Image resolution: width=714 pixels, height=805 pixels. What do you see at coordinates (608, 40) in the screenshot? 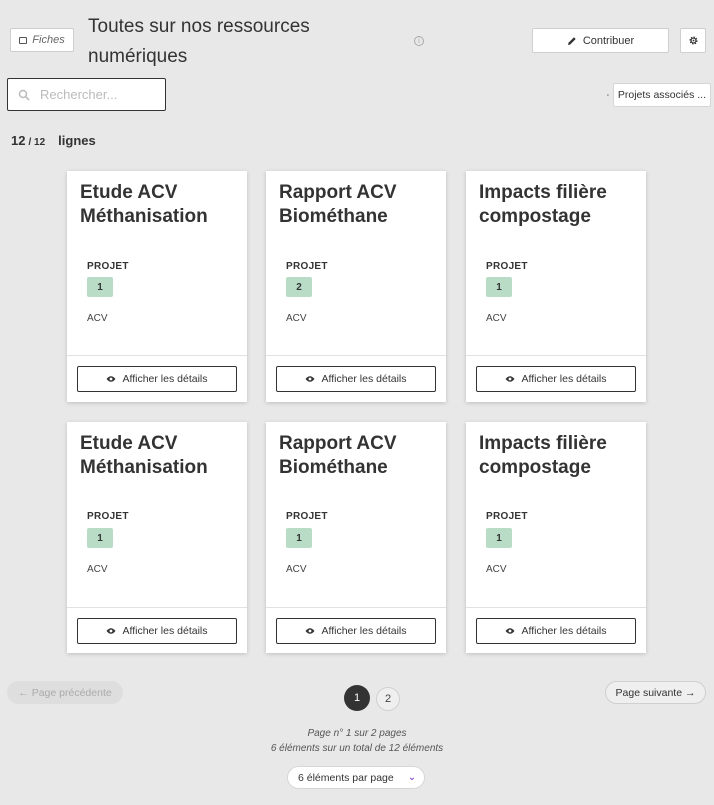
I see `contribute-label: Contribuer` at bounding box center [608, 40].